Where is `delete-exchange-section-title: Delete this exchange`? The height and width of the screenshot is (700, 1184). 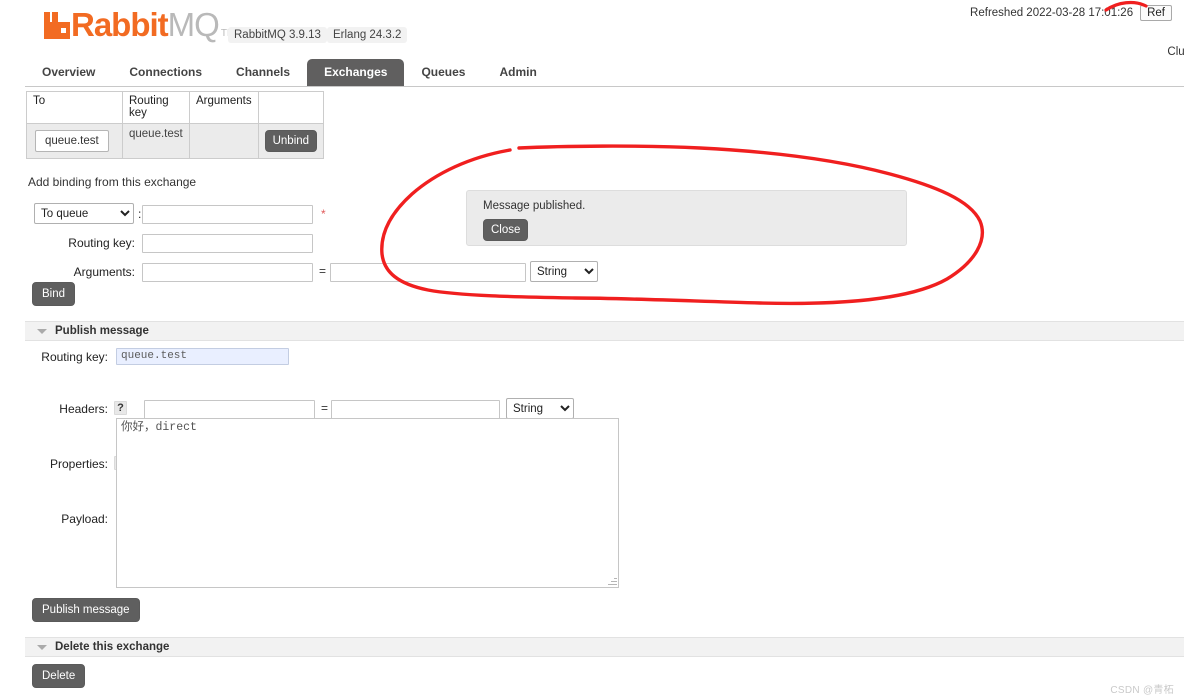
delete-exchange-section-title: Delete this exchange is located at coordinates (112, 647).